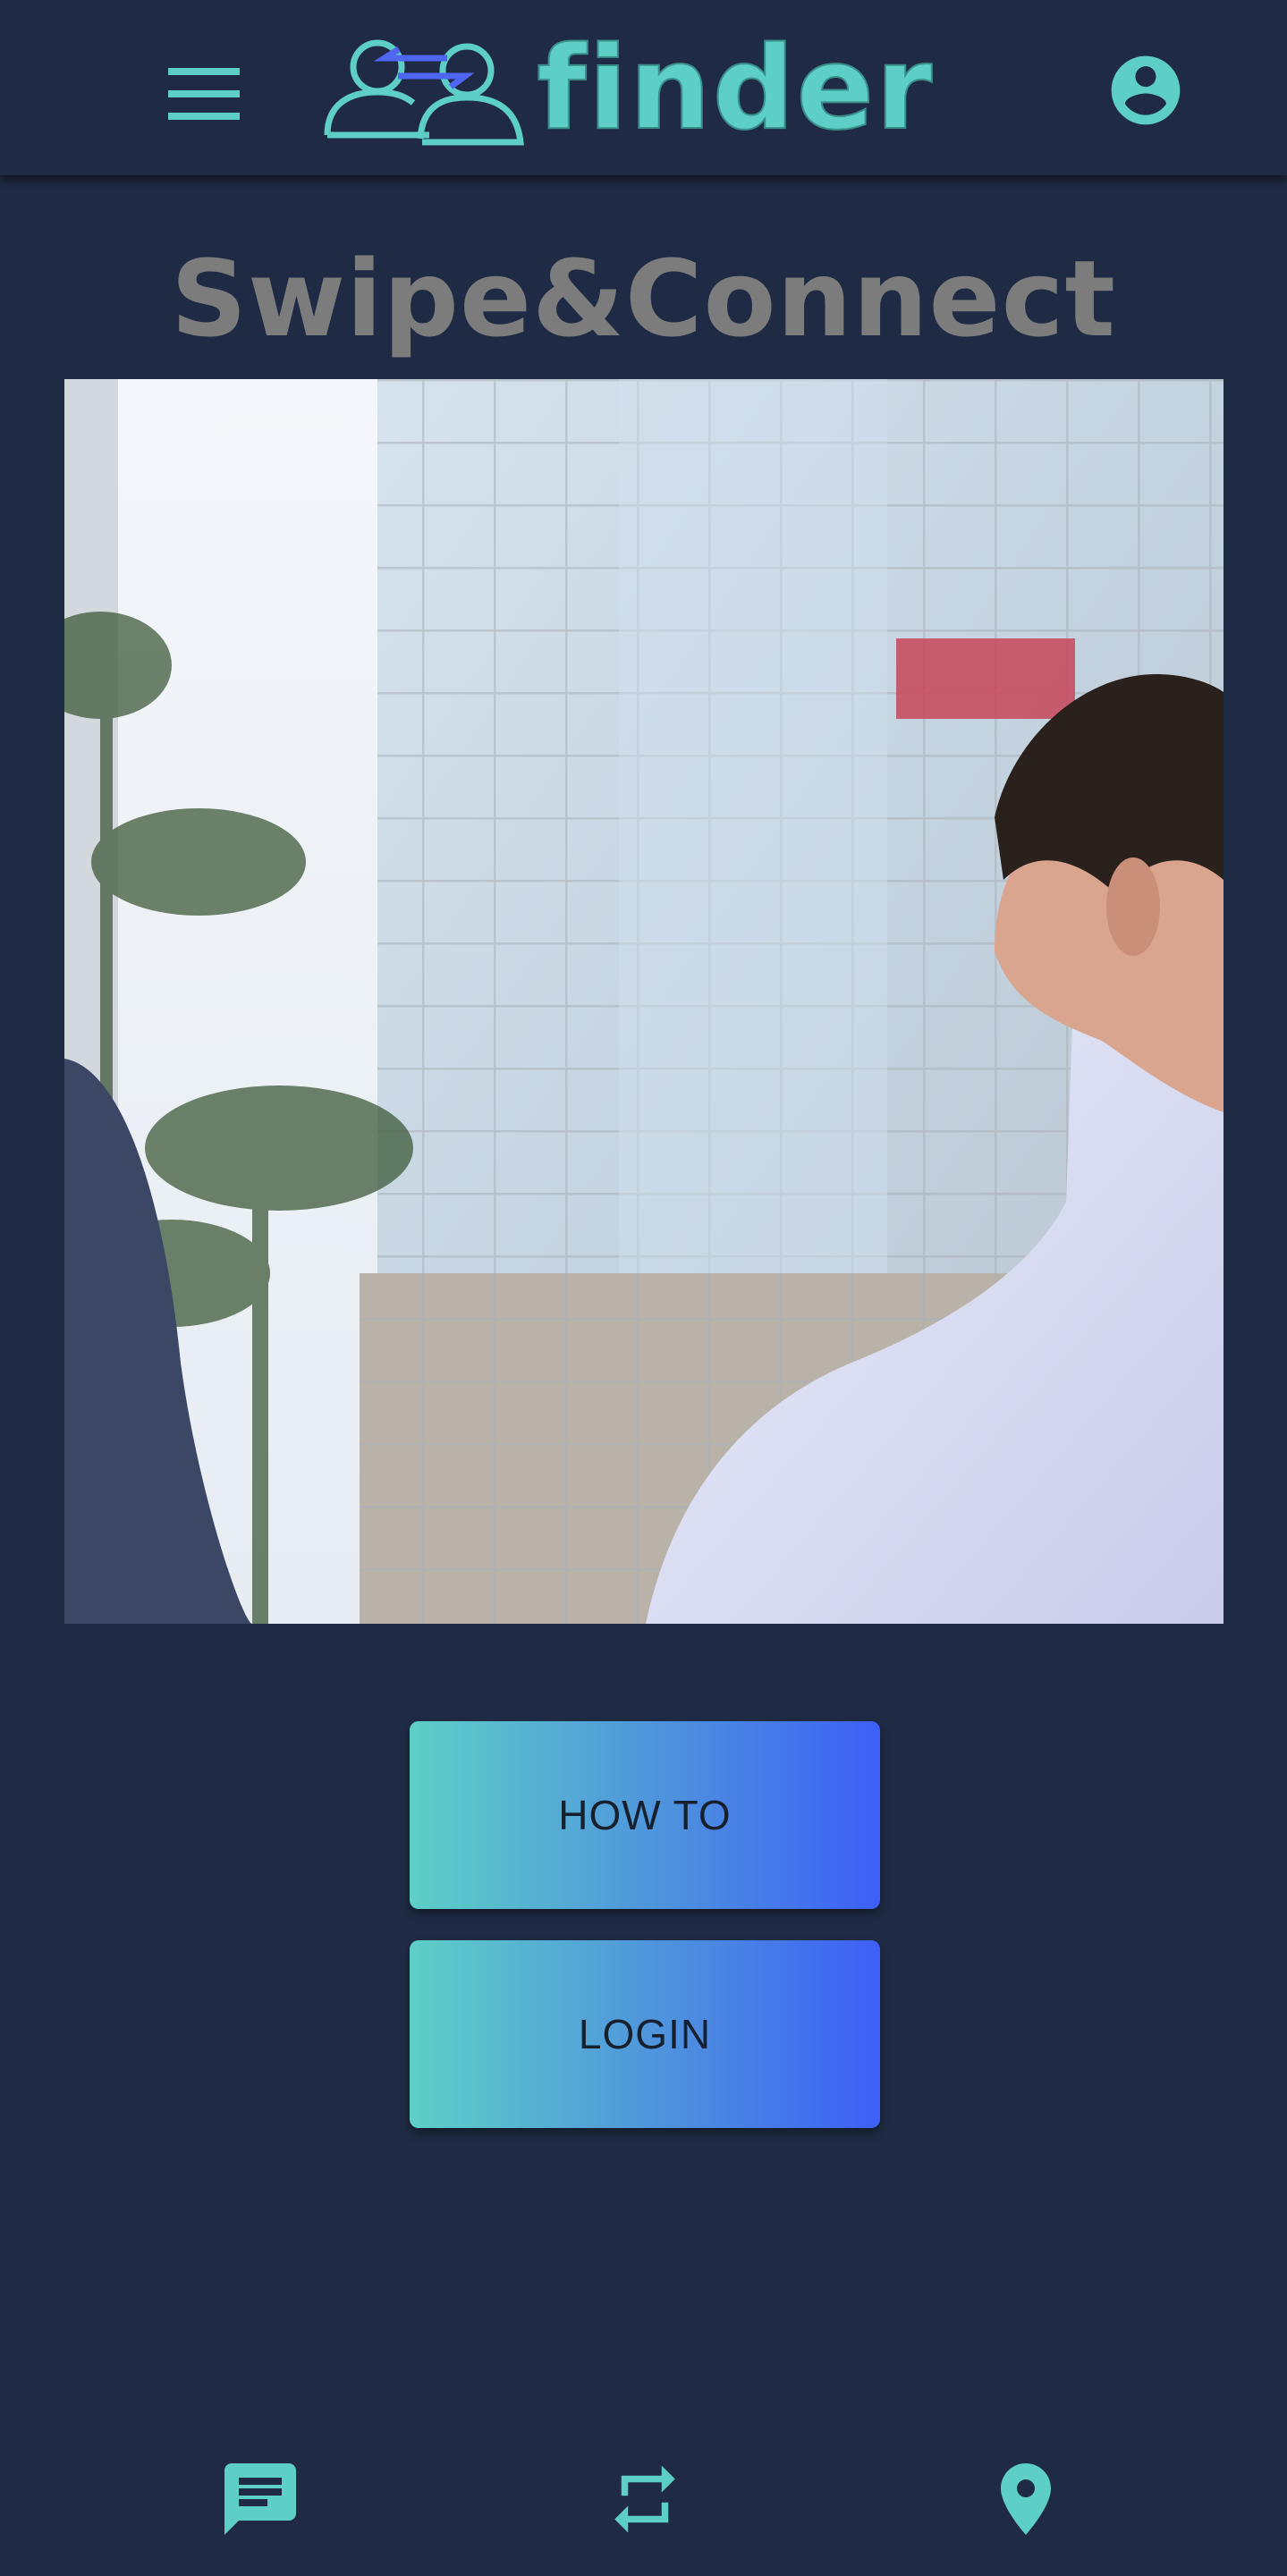 The image size is (1287, 2576). What do you see at coordinates (645, 1815) in the screenshot?
I see `how-to-button: HOW TO` at bounding box center [645, 1815].